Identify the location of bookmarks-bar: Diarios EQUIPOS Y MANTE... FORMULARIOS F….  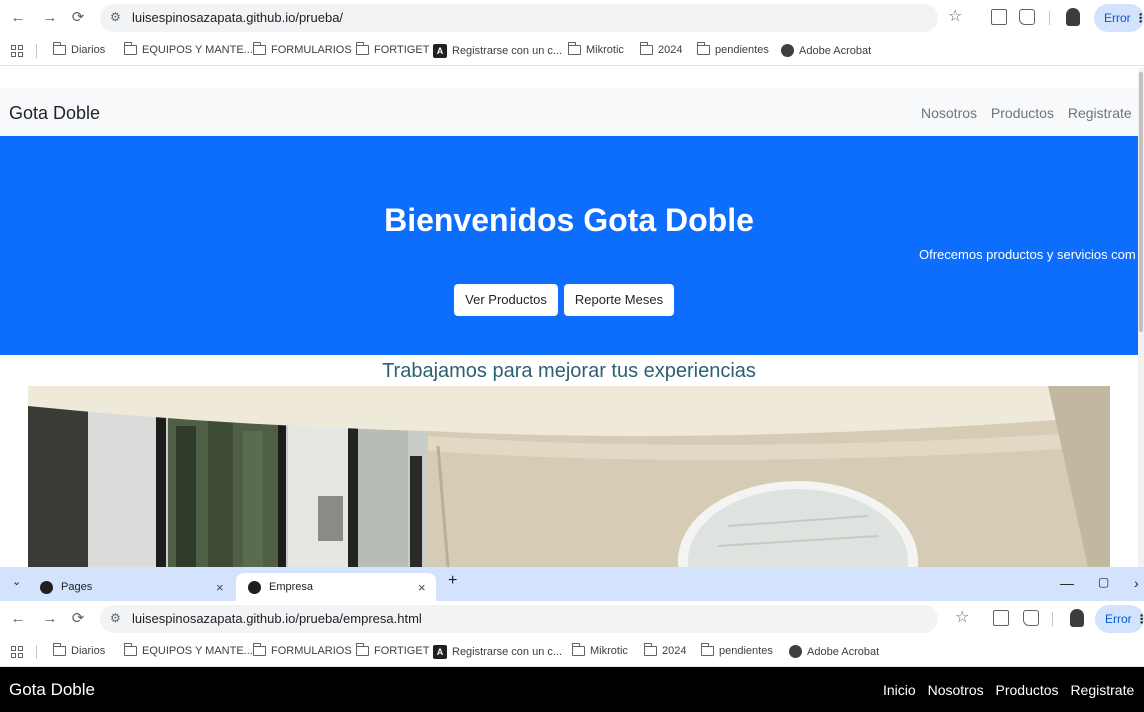
(572, 51).